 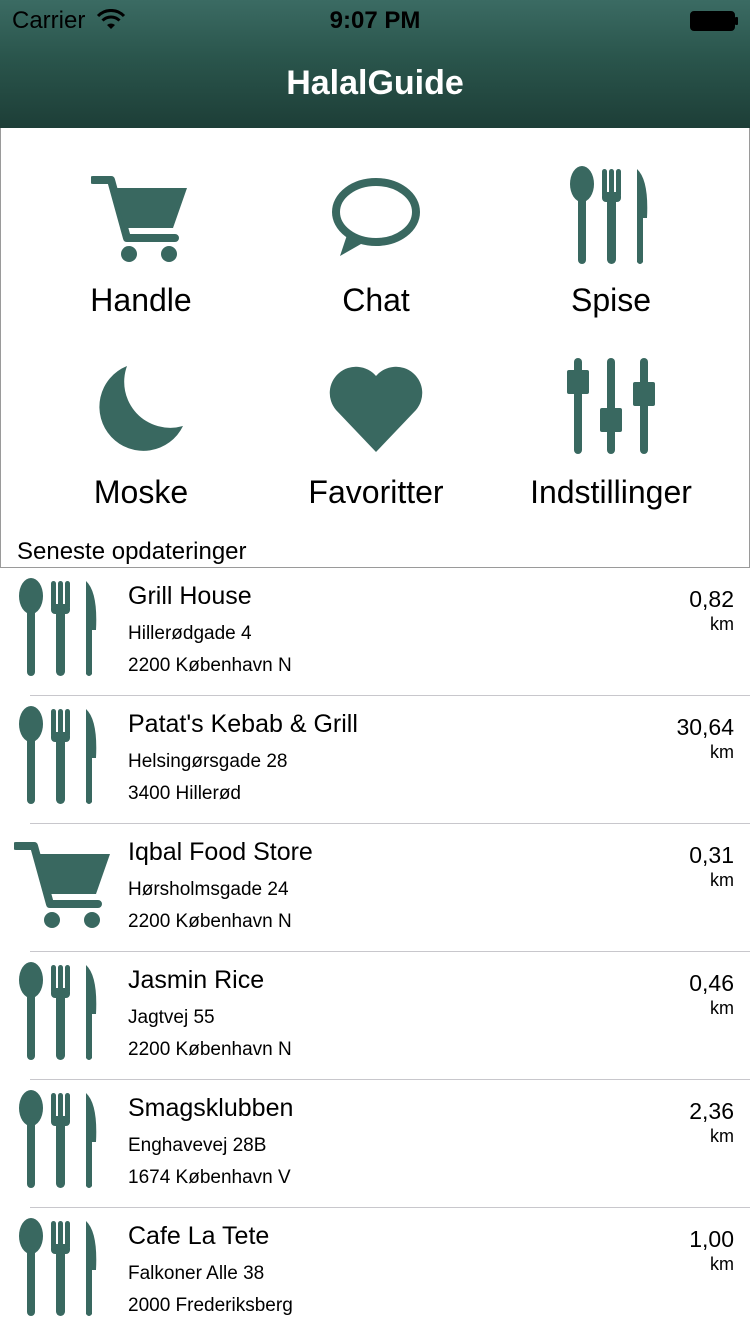 I want to click on place-distance: 0,82, so click(x=711, y=599).